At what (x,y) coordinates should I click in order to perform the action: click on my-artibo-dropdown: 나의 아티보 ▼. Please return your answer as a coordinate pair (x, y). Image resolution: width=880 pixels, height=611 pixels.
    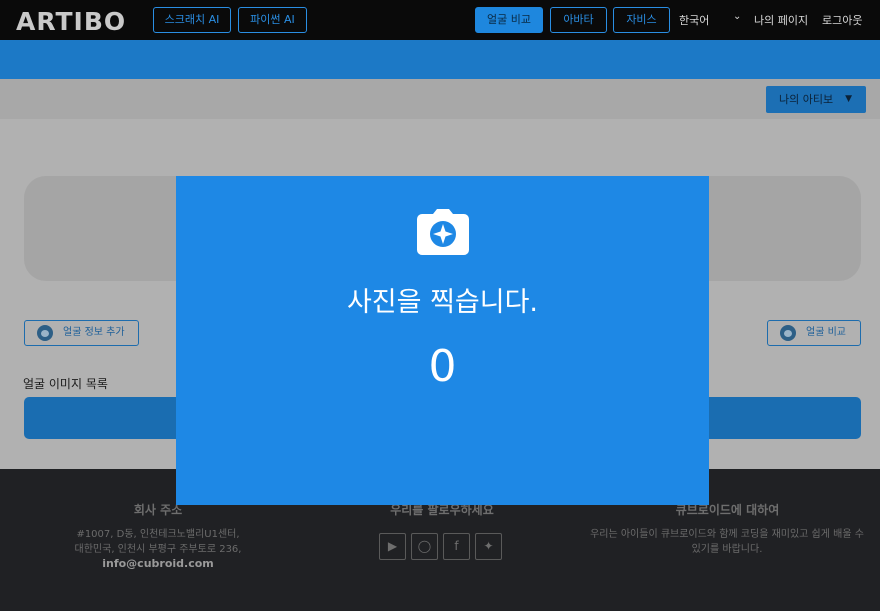
    Looking at the image, I should click on (816, 99).